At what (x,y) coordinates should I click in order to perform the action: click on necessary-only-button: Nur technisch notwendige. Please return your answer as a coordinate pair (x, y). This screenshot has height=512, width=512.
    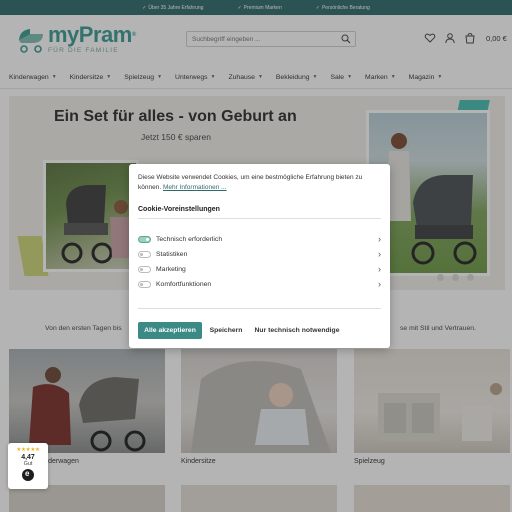
    Looking at the image, I should click on (297, 330).